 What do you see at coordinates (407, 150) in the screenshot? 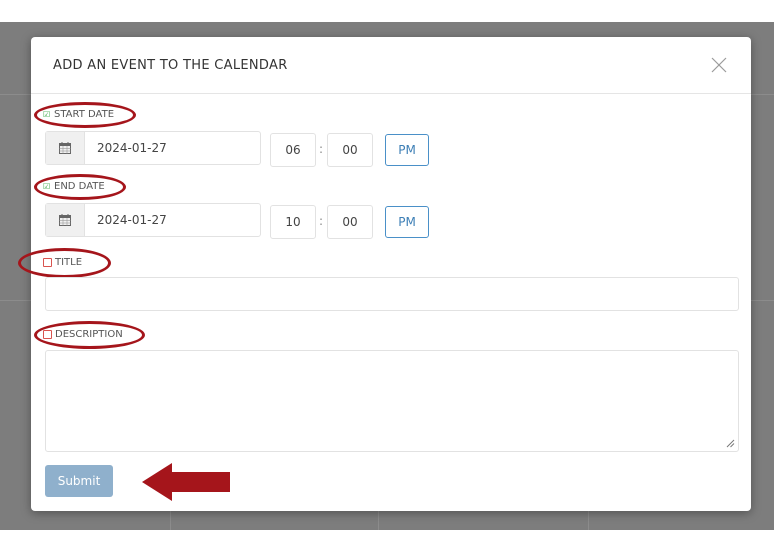
I see `start-ampm-toggle: PM` at bounding box center [407, 150].